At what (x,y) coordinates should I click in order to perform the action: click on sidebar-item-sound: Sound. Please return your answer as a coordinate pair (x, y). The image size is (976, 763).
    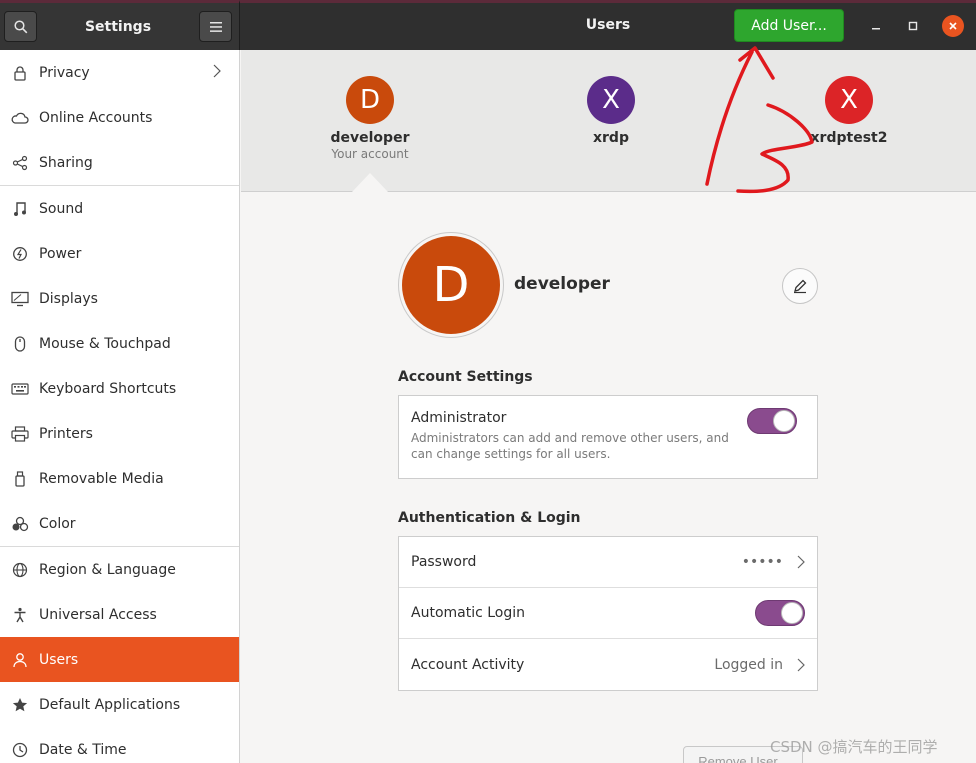
    Looking at the image, I should click on (119, 208).